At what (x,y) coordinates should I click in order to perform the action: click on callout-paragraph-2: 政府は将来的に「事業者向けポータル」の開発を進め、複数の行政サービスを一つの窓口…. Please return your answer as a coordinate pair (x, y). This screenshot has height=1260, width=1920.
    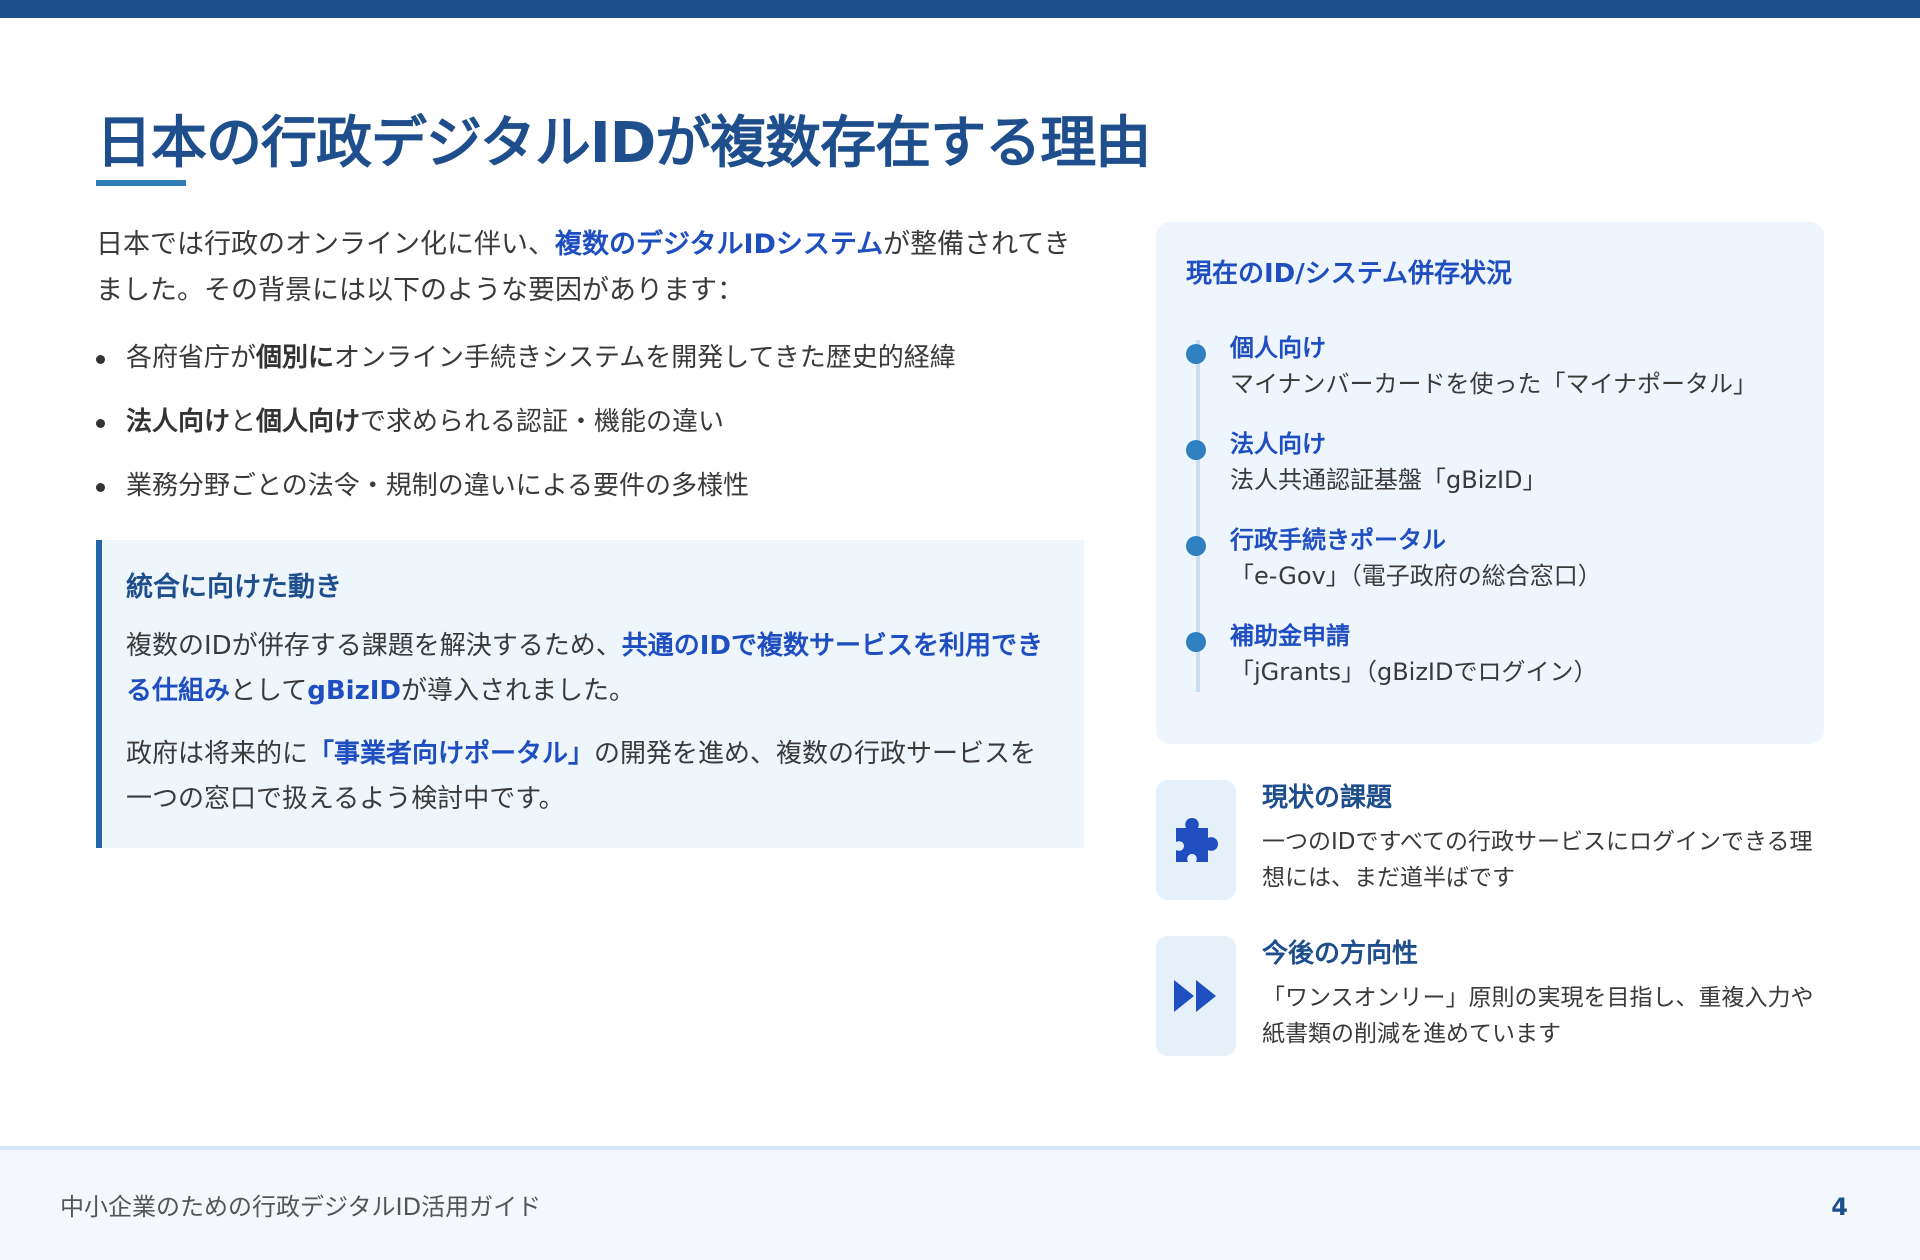
    Looking at the image, I should click on (581, 776).